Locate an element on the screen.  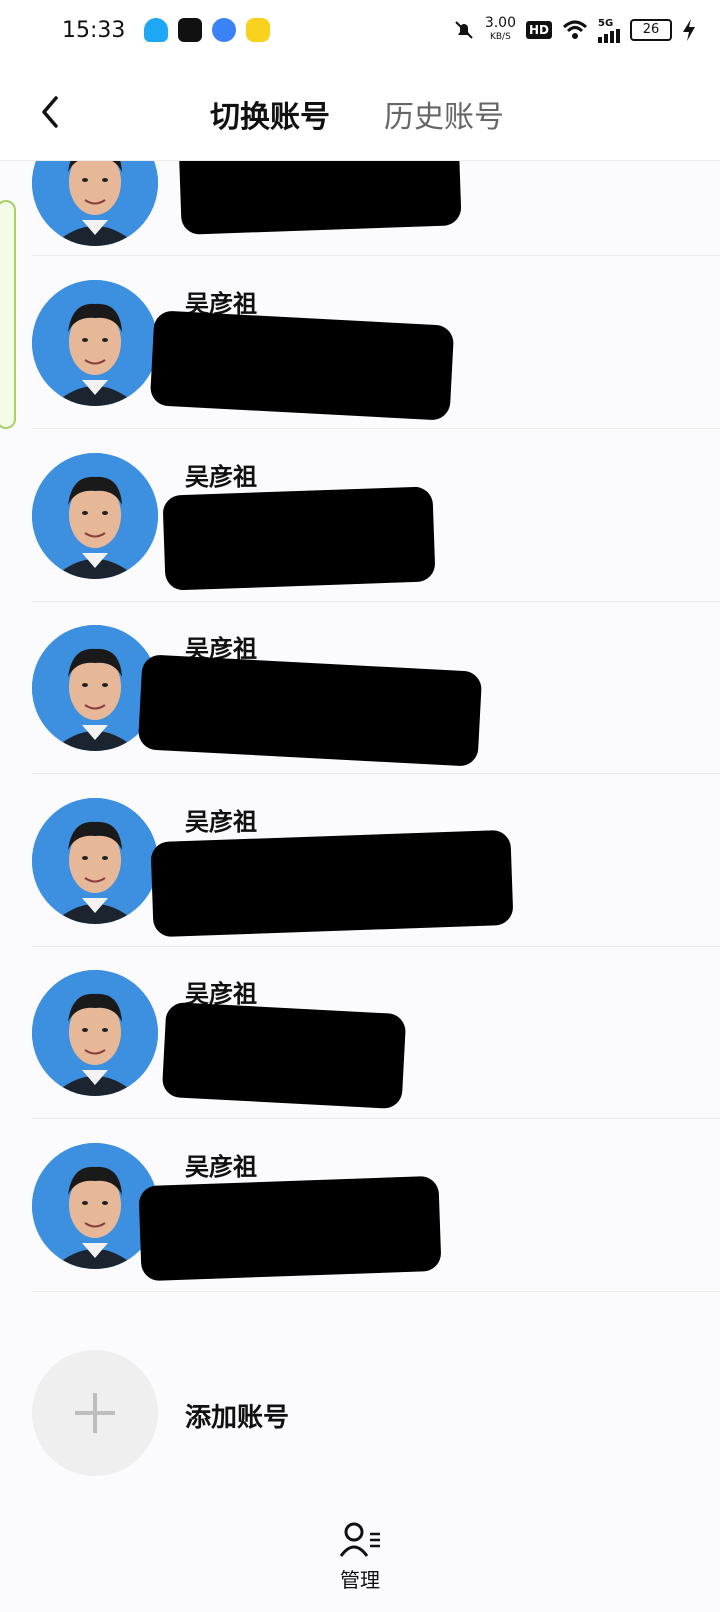
header: 切换账号 历史账号 is located at coordinates (360, 113).